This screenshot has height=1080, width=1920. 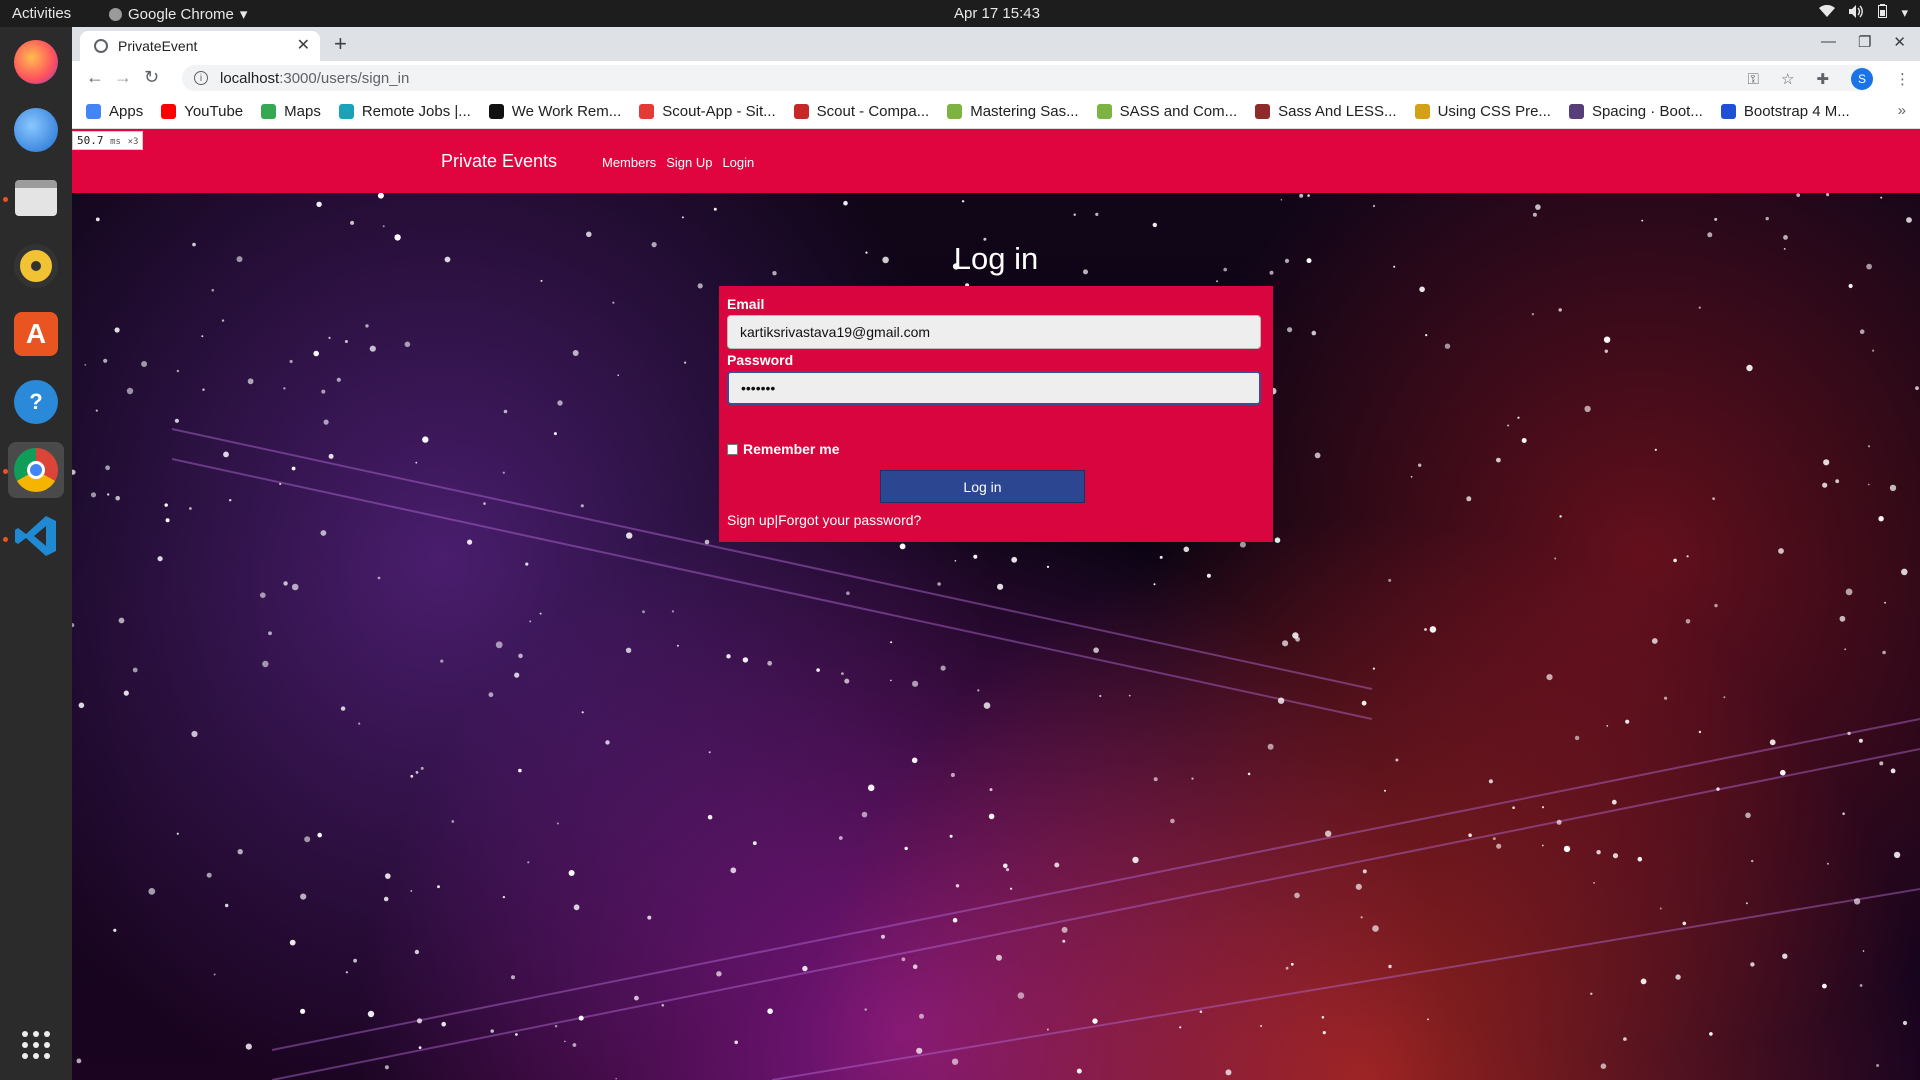 I want to click on show-applications-button, so click(x=36, y=1045).